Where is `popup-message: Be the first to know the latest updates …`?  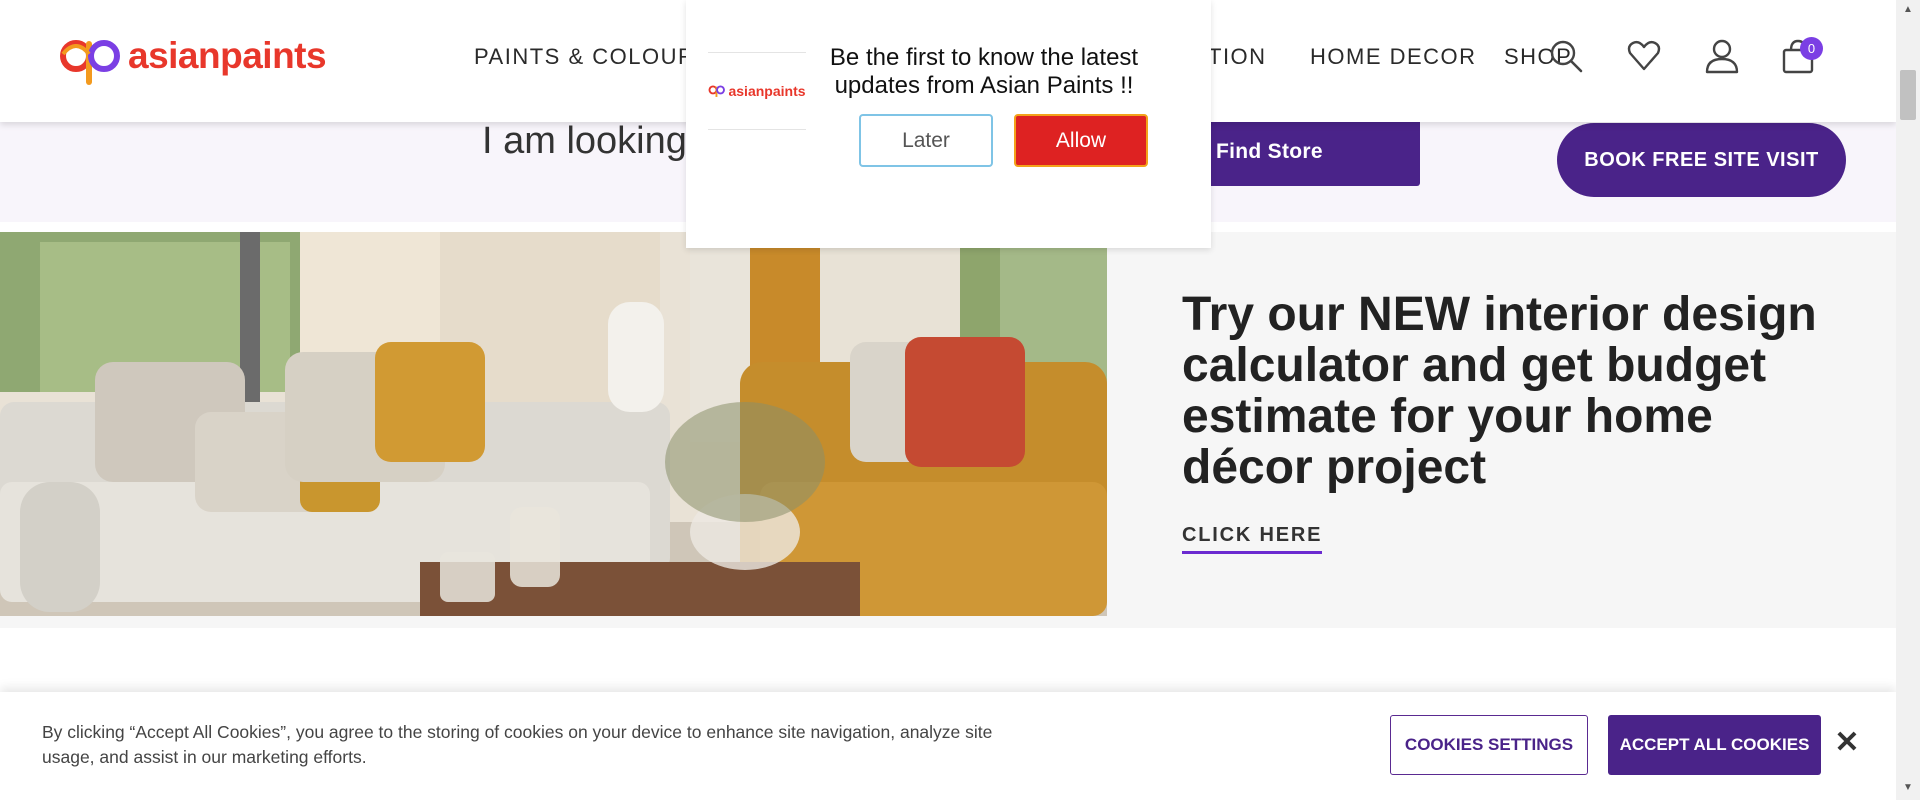
popup-message: Be the first to know the latest updates … is located at coordinates (984, 71).